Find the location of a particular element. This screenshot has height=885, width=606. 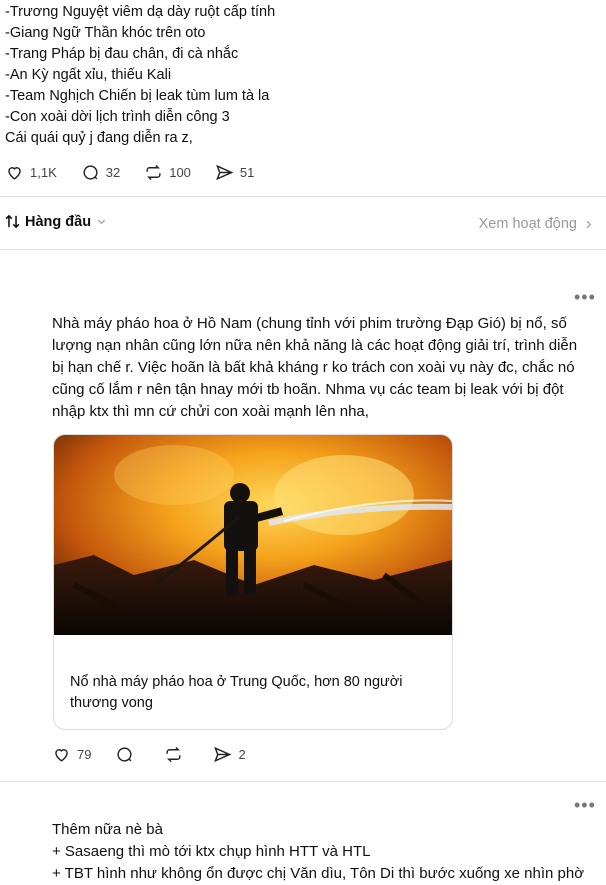

like-button: 1,1K is located at coordinates (31, 172).